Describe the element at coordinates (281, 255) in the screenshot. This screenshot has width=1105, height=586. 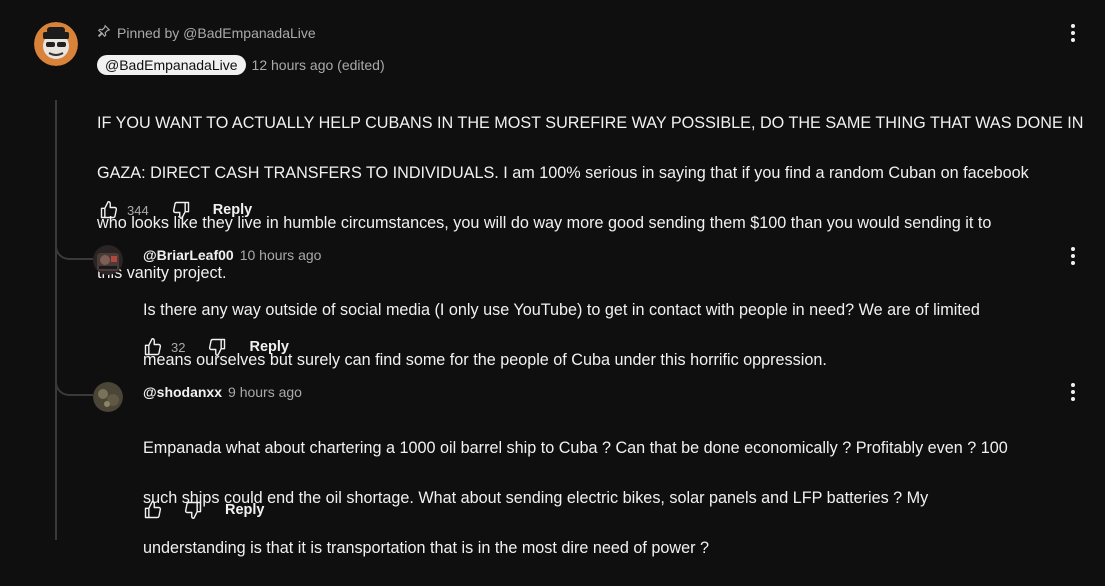
I see `timestamp: 10 hours ago` at that location.